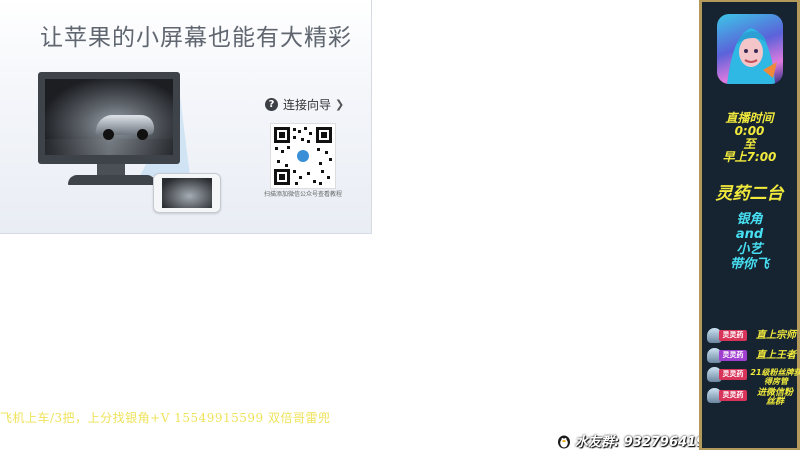 The height and width of the screenshot is (450, 800). What do you see at coordinates (776, 355) in the screenshot?
I see `rank-text: 直上王者` at bounding box center [776, 355].